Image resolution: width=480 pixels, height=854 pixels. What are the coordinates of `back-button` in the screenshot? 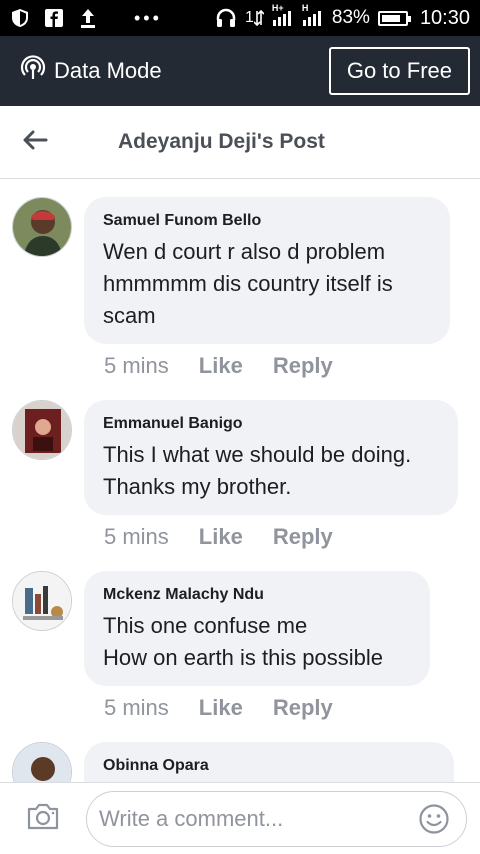 It's located at (35, 142).